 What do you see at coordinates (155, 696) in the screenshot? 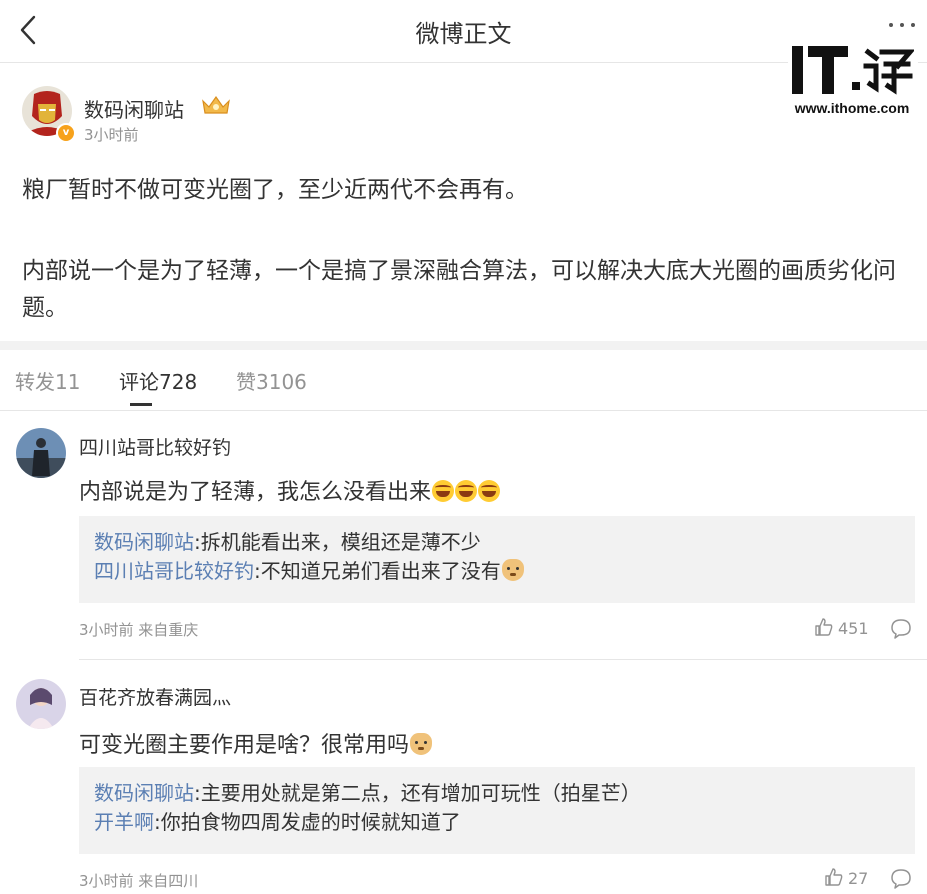
I see `commenter-name: 百花齐放春满园灬` at bounding box center [155, 696].